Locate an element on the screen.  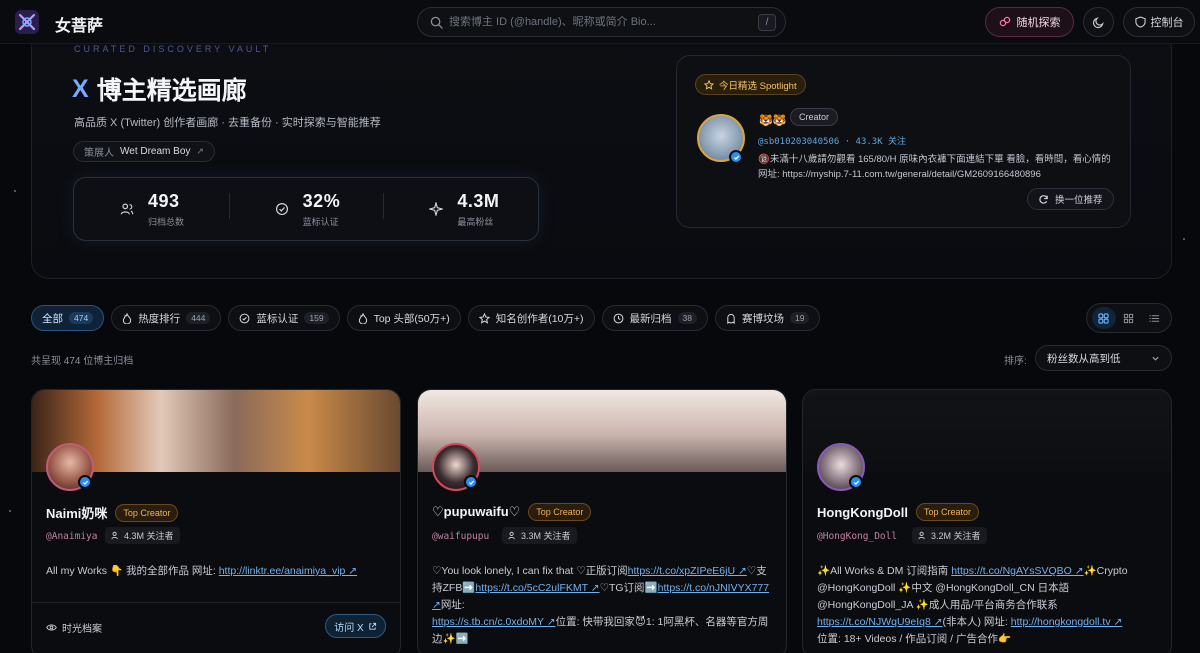
sort-label: 排序: is located at coordinates (1015, 361).